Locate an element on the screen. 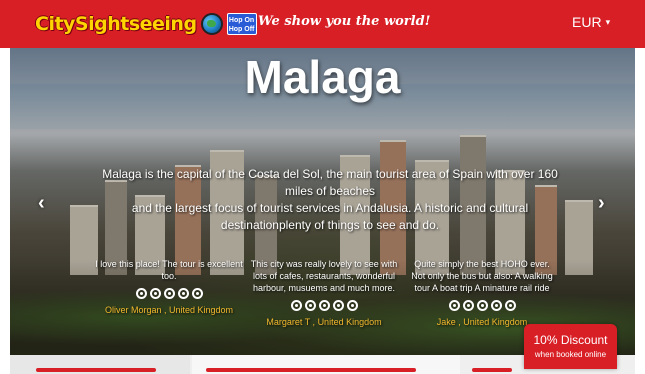 The image size is (645, 374). review-author: Oliver Morgan , United Kingdom is located at coordinates (169, 310).